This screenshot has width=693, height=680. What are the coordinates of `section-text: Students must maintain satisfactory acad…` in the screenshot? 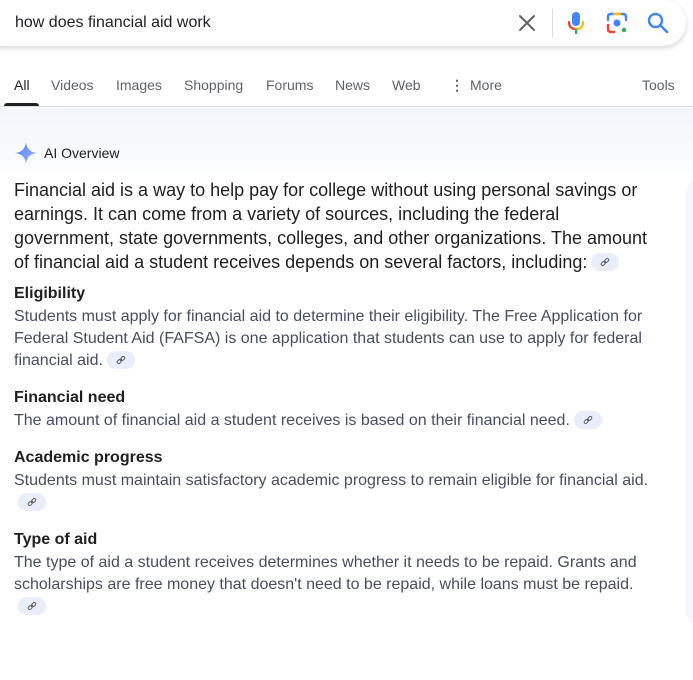 It's located at (331, 480).